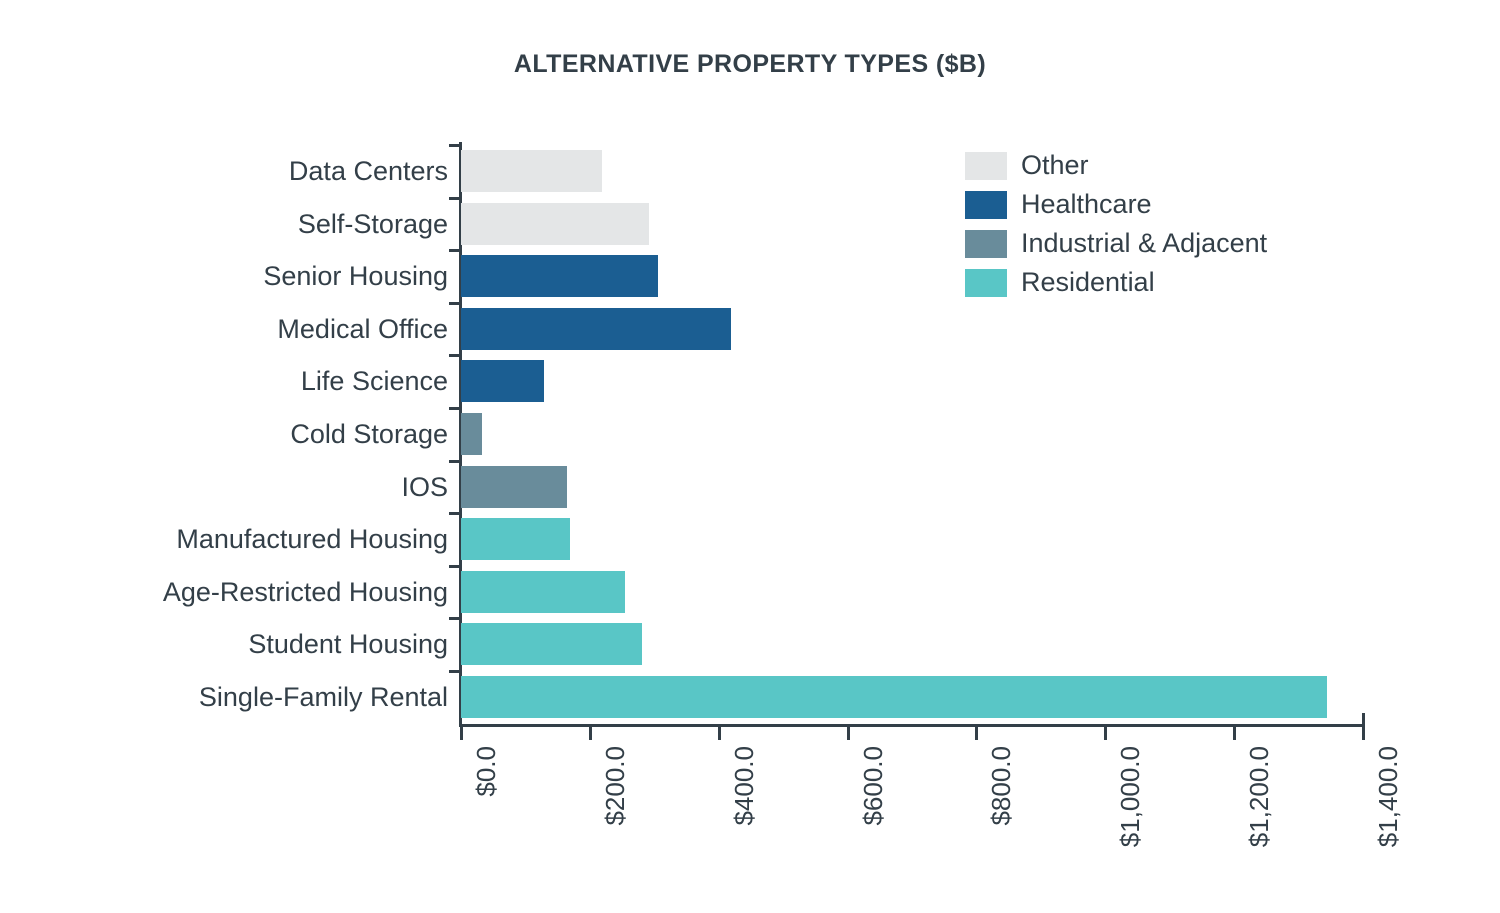 The height and width of the screenshot is (913, 1500). I want to click on value-tick-label: $800.0, so click(1001, 786).